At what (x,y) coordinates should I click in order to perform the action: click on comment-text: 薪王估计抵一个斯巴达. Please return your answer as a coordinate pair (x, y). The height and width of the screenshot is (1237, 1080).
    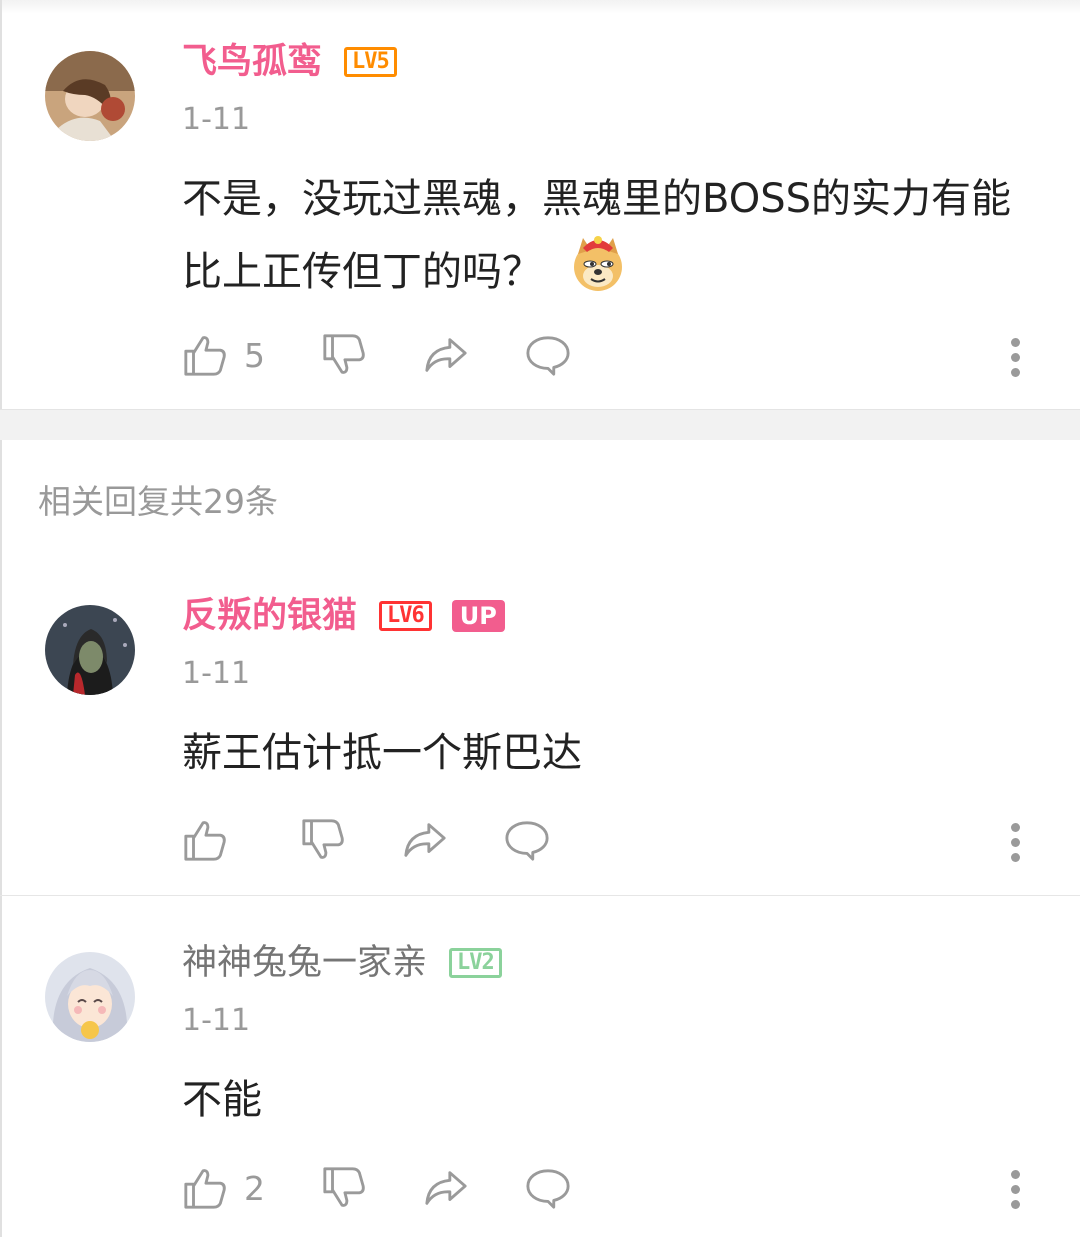
    Looking at the image, I should click on (382, 753).